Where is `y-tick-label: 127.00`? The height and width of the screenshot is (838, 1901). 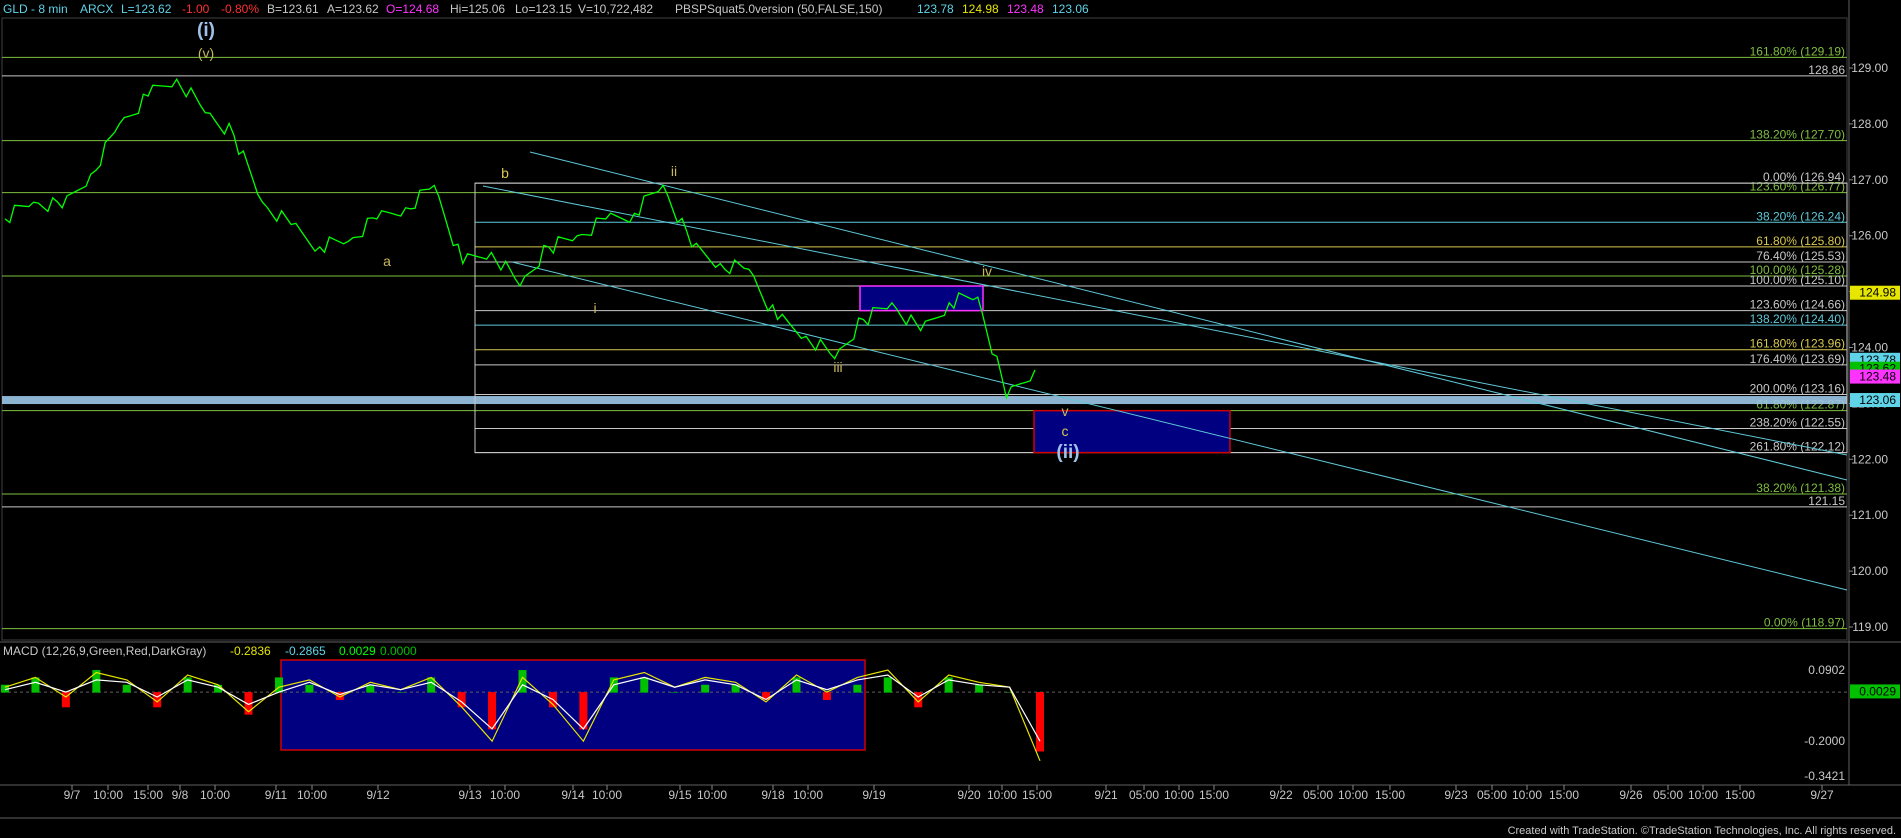
y-tick-label: 127.00 is located at coordinates (1869, 180).